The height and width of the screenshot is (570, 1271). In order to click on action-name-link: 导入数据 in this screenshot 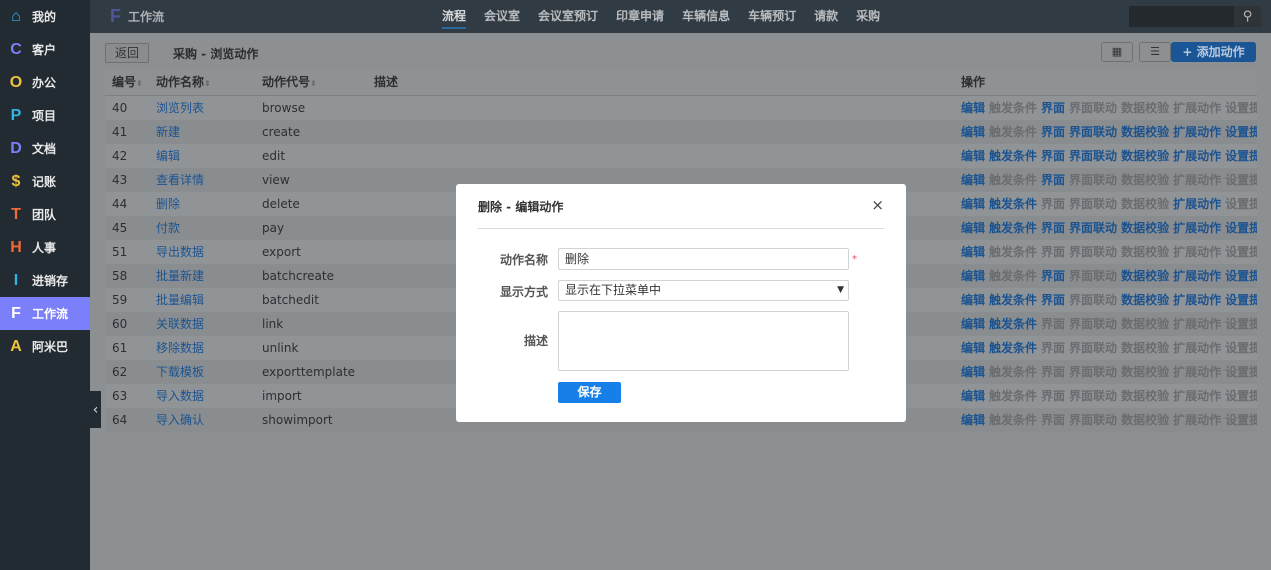, I will do `click(180, 396)`.